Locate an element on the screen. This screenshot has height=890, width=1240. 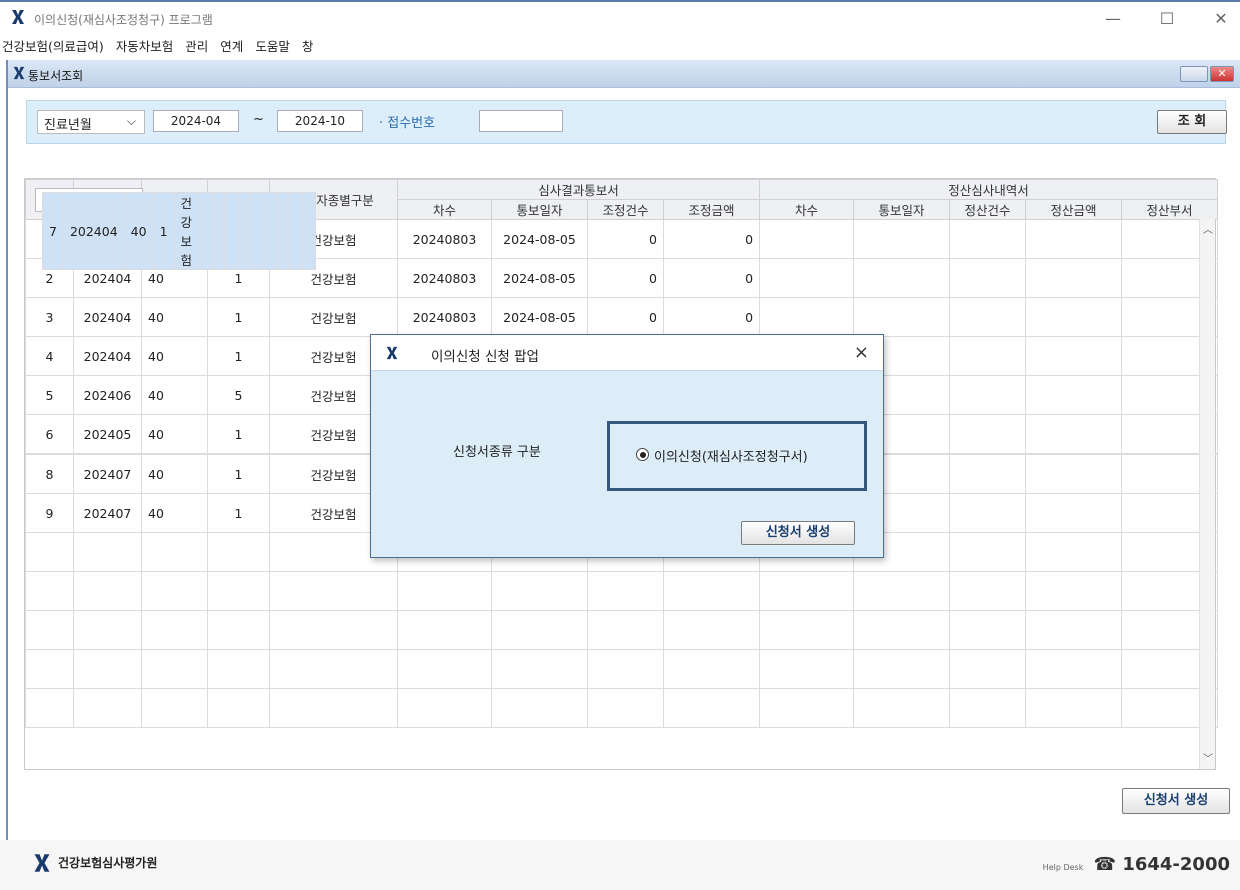
cell-date: 2024-08-05 is located at coordinates (539, 317).